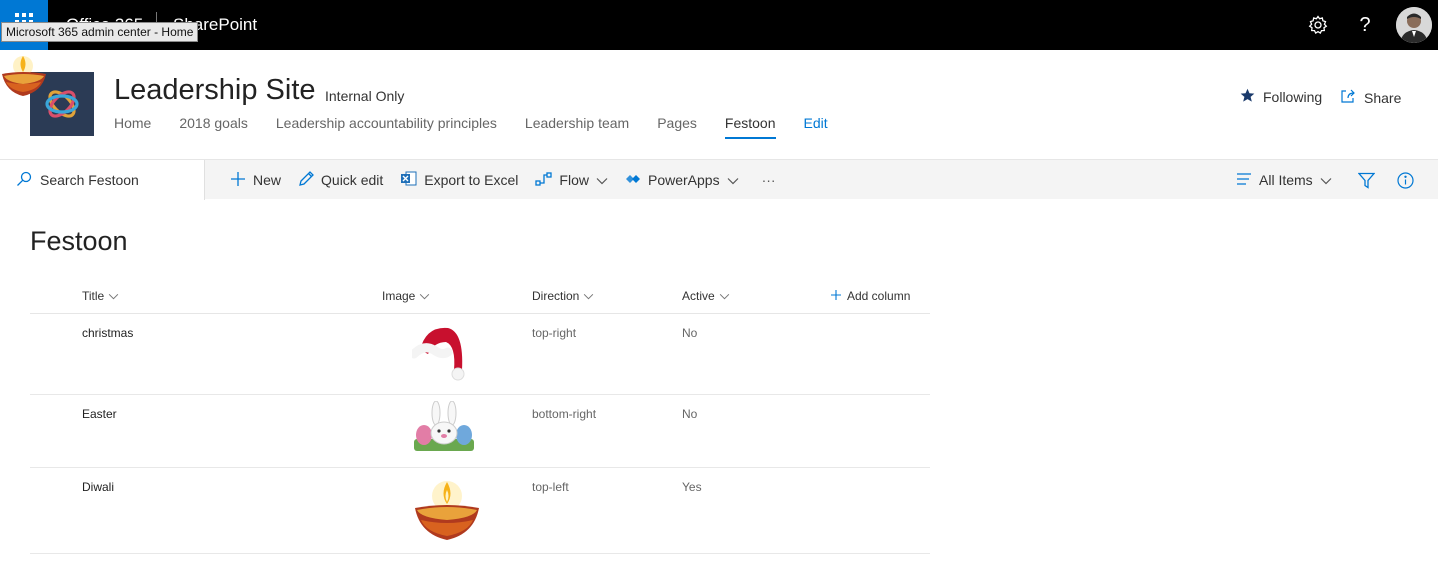  Describe the element at coordinates (440, 352) in the screenshot. I see `santa-hat-image` at that location.